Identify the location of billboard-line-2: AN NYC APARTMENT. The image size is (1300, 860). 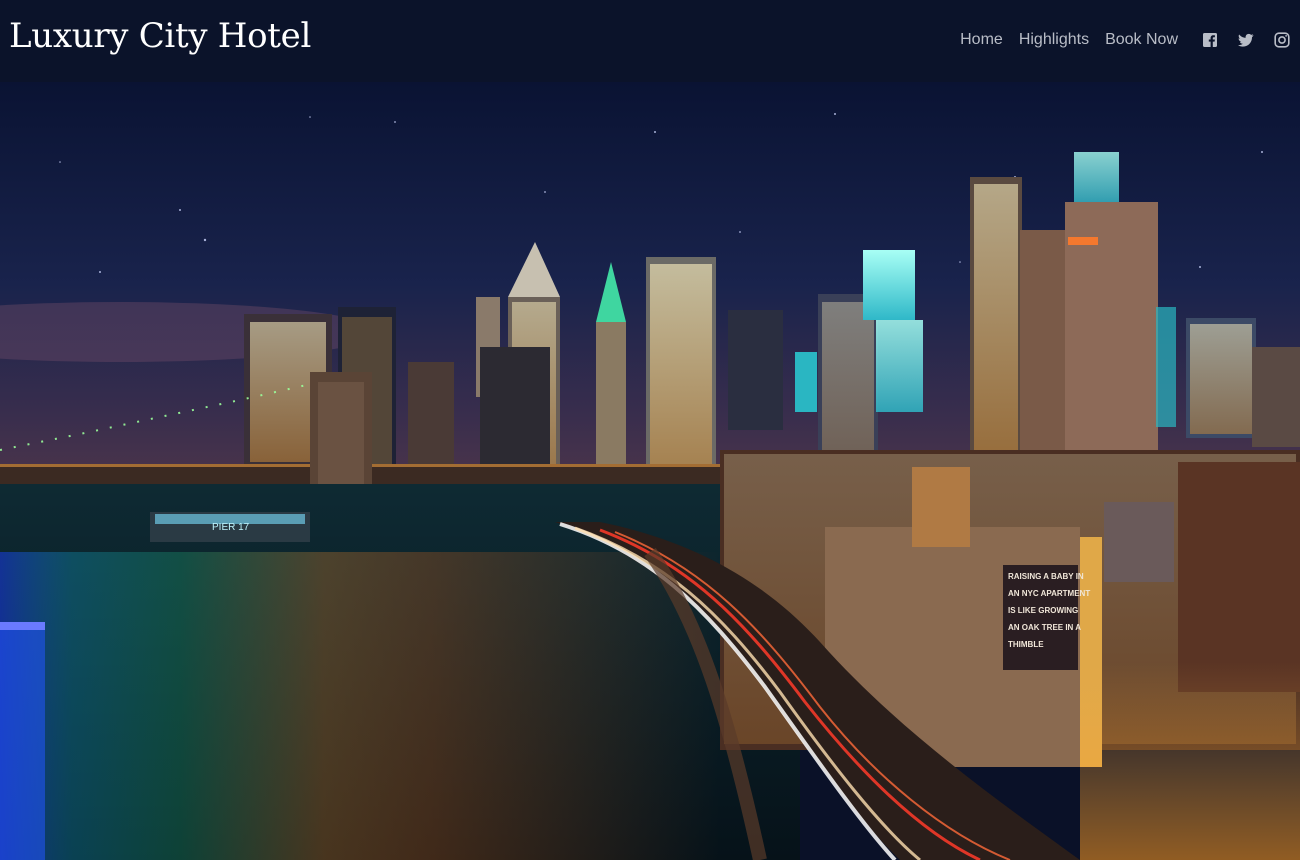
(1049, 593).